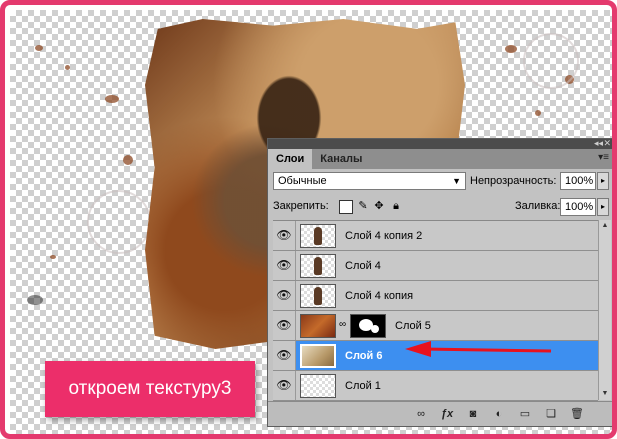 The width and height of the screenshot is (617, 439). What do you see at coordinates (413, 326) in the screenshot?
I see `layer-name: Слой 5` at bounding box center [413, 326].